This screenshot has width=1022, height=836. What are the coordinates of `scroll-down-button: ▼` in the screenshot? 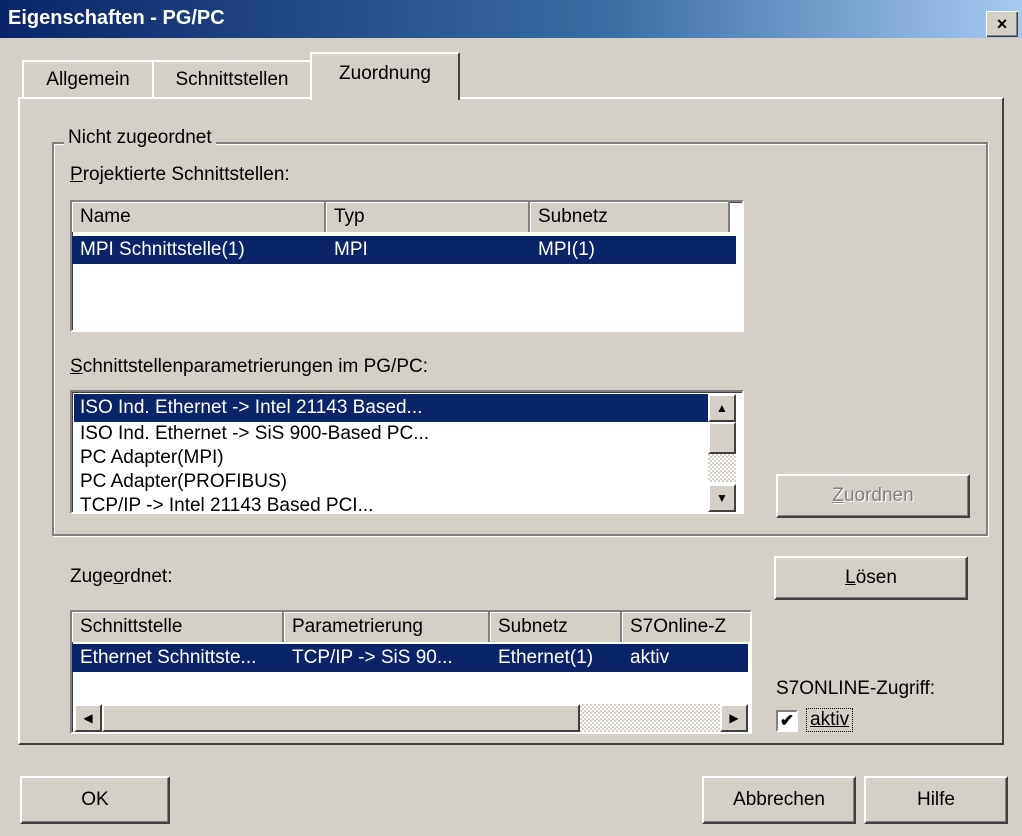 It's located at (722, 498).